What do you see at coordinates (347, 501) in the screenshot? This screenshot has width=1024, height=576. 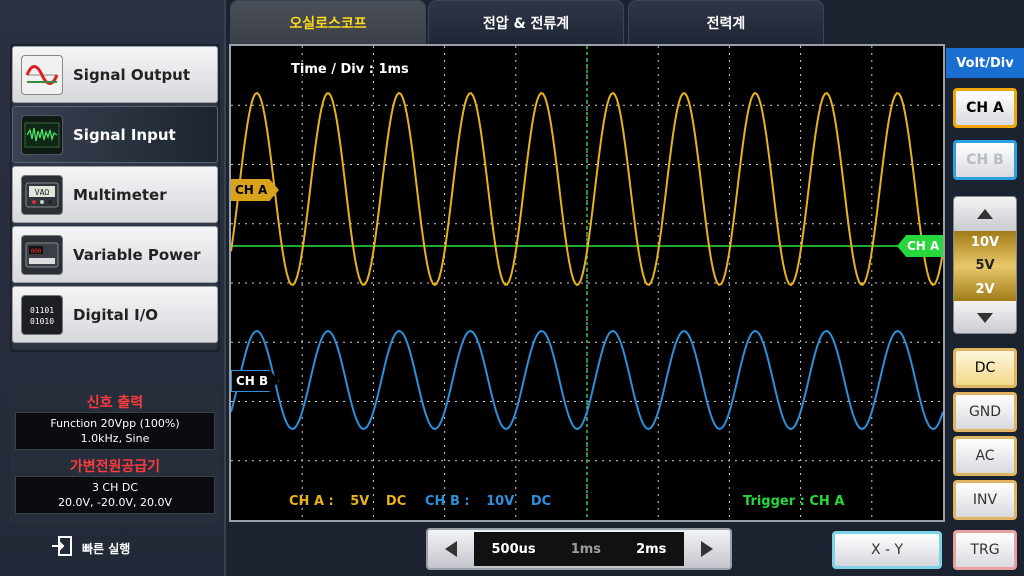 I see `channel-a-info: CH A : 5V DC` at bounding box center [347, 501].